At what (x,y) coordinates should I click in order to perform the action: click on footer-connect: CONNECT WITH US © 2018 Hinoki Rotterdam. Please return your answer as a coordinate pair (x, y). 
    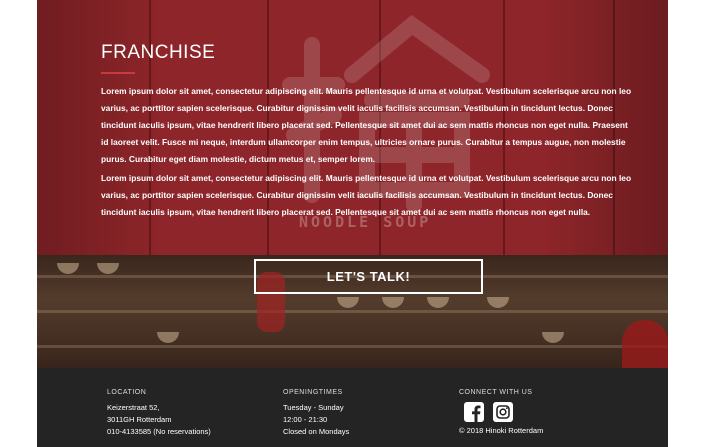
    Looking at the image, I should click on (501, 412).